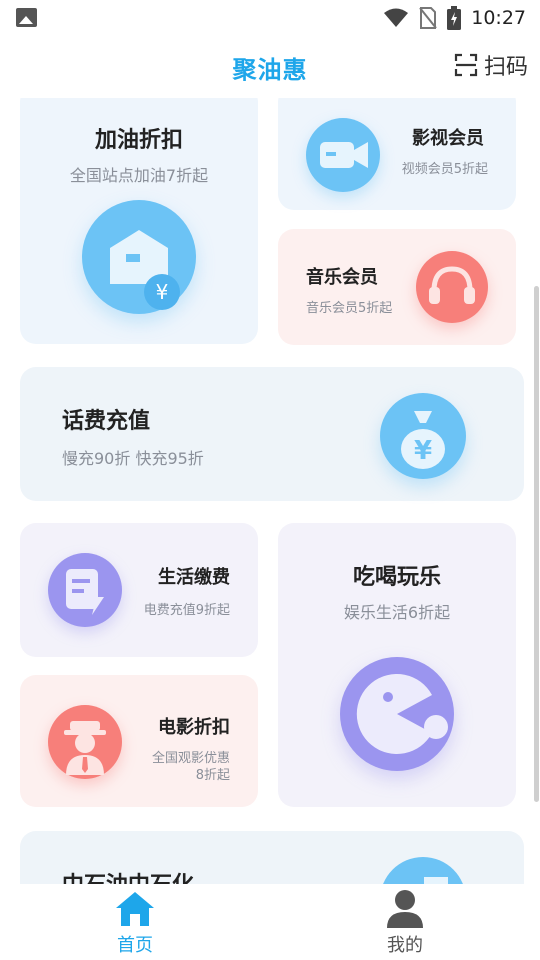  What do you see at coordinates (397, 287) in the screenshot?
I see `music-membership-card: 音乐会员 音乐会员5折起` at bounding box center [397, 287].